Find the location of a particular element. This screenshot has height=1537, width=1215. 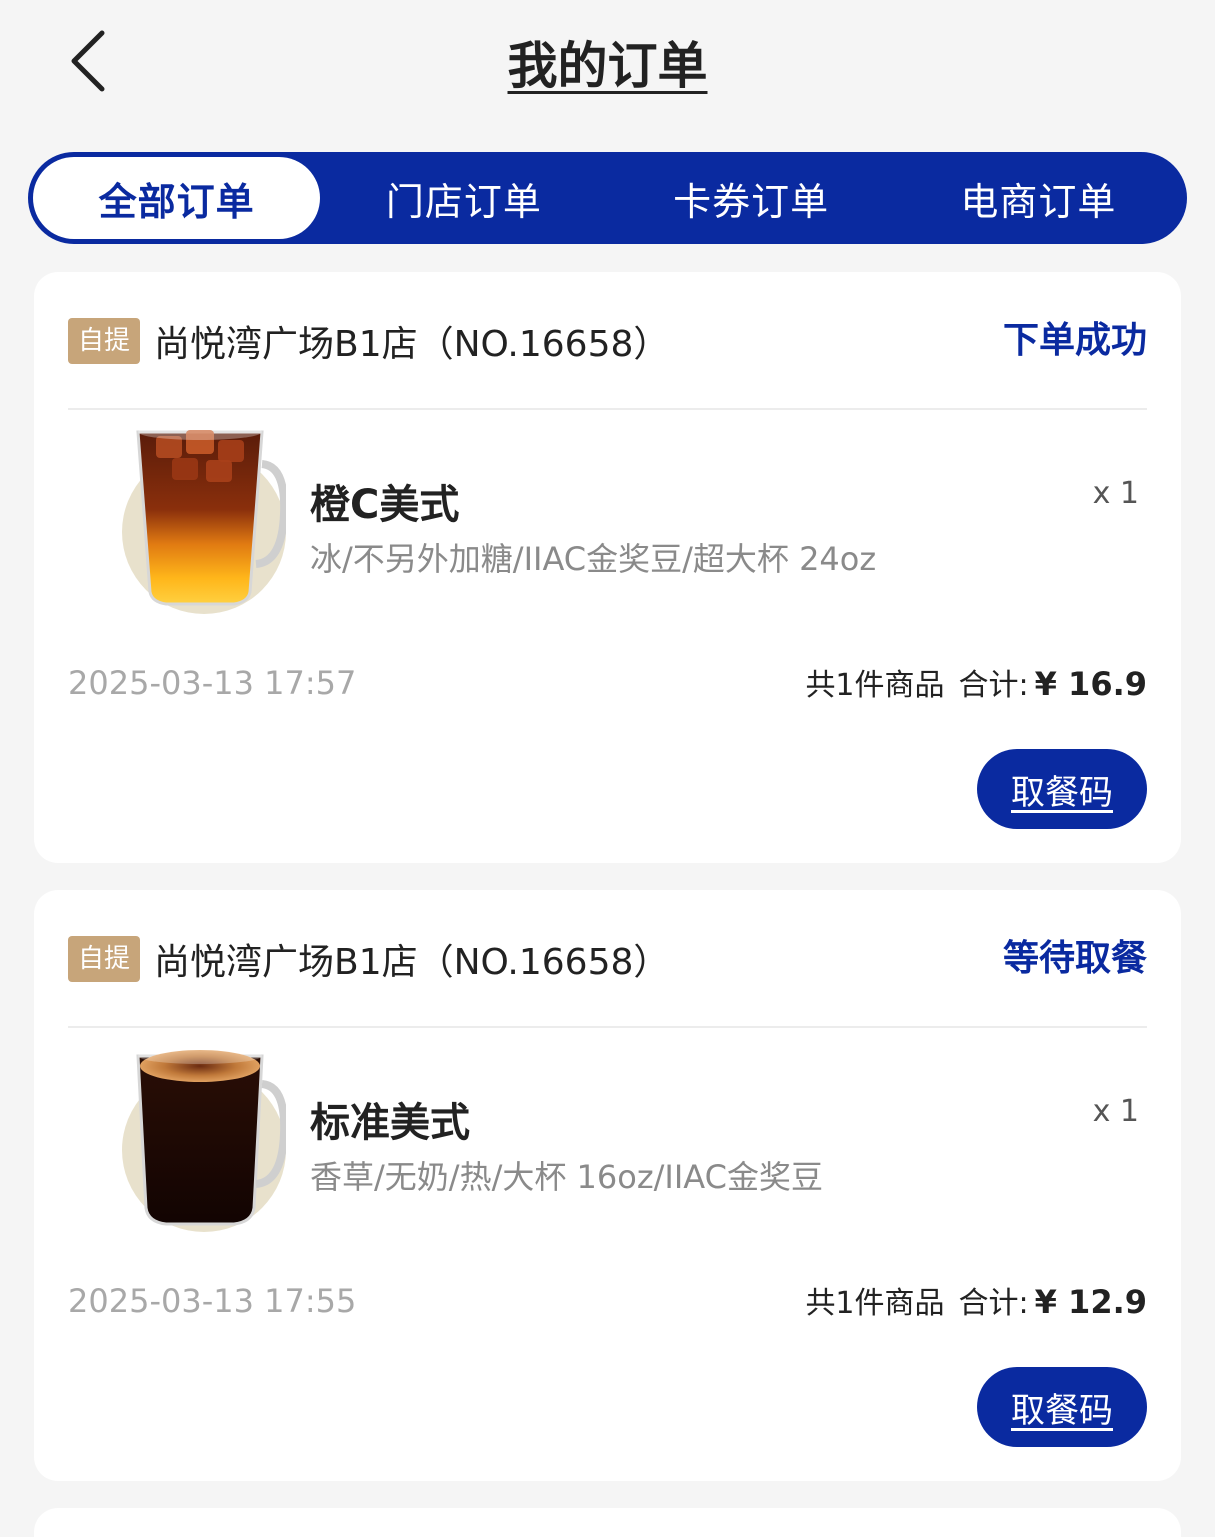

tab-ecommerce-orders: 电商订单 is located at coordinates (1038, 198).